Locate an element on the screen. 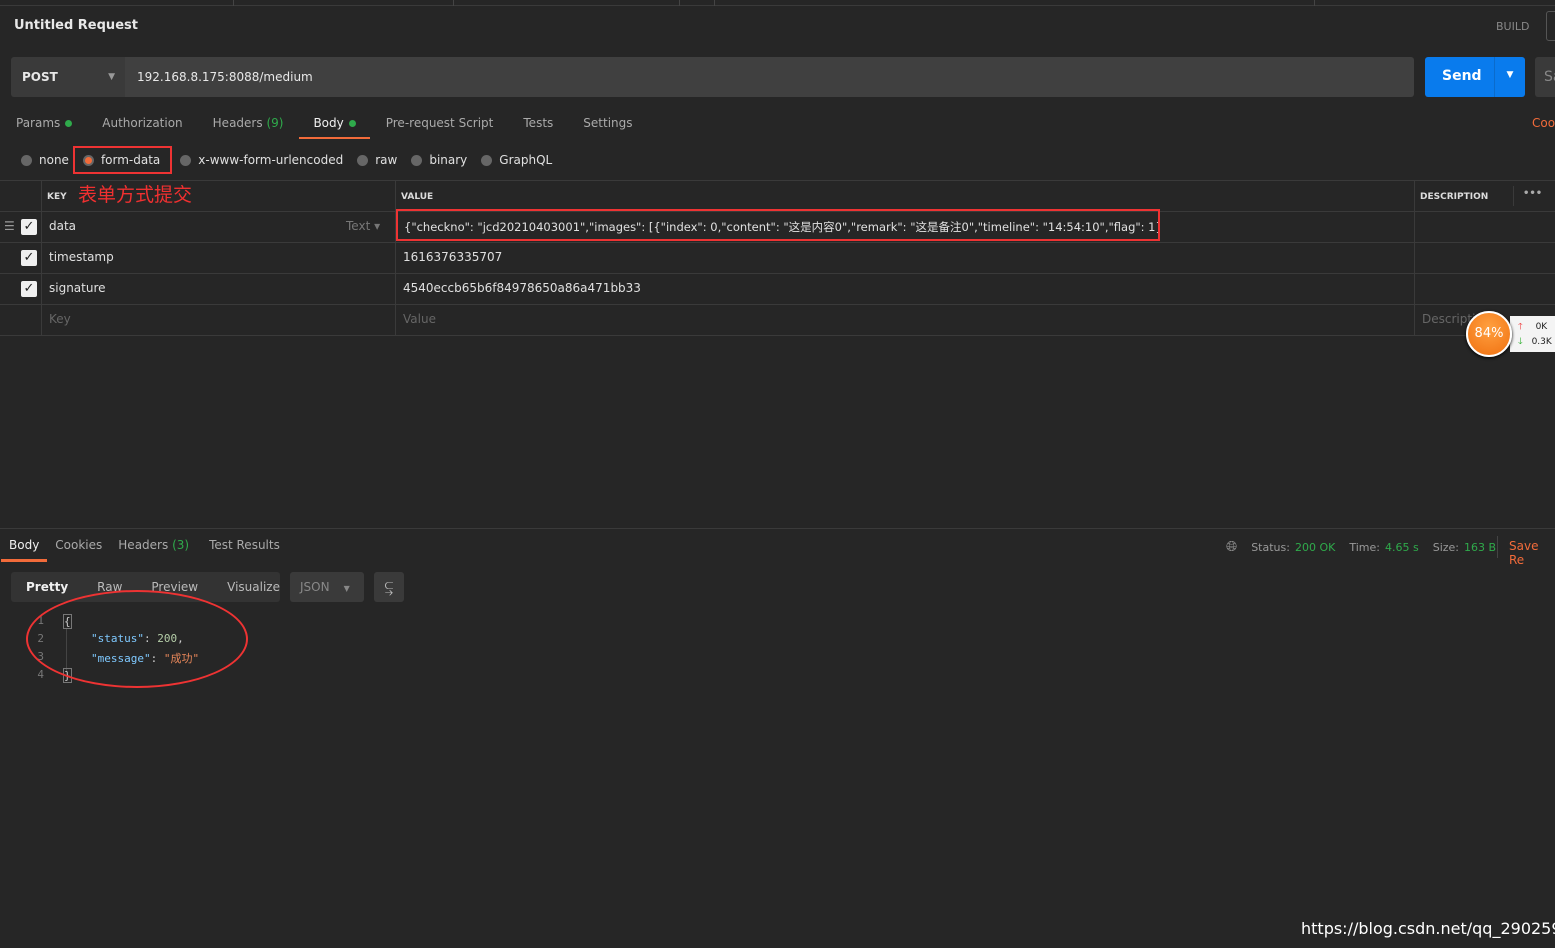 This screenshot has width=1555, height=948. send-button: Send ▼ is located at coordinates (1475, 77).